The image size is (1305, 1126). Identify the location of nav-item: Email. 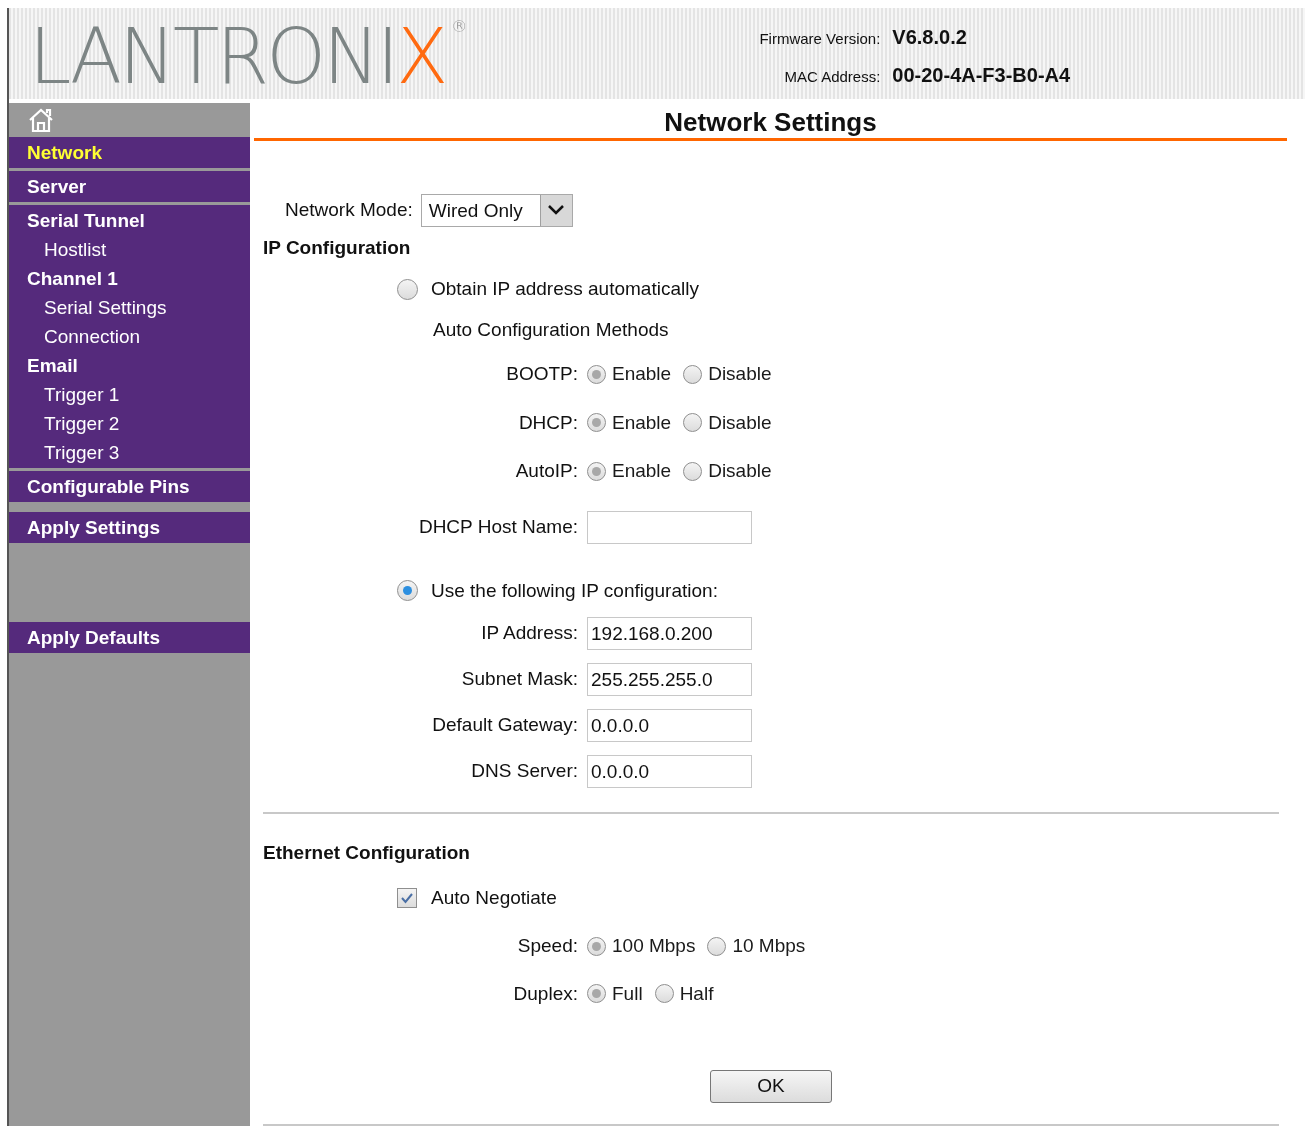
(129, 365).